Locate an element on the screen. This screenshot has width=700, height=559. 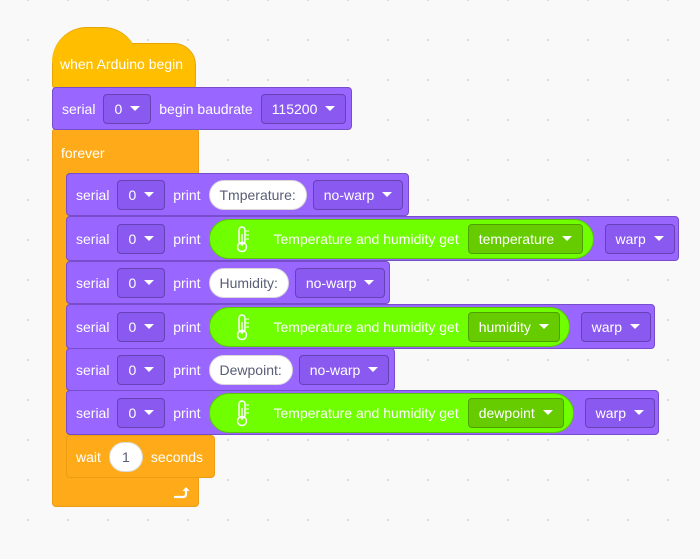
serial-begin-block: serial 0 begin baudrate 115200 is located at coordinates (202, 108).